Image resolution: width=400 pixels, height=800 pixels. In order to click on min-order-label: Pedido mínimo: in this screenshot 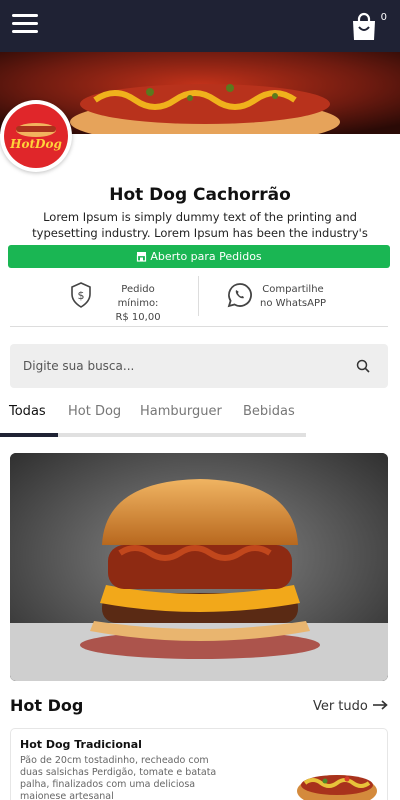, I will do `click(138, 296)`.